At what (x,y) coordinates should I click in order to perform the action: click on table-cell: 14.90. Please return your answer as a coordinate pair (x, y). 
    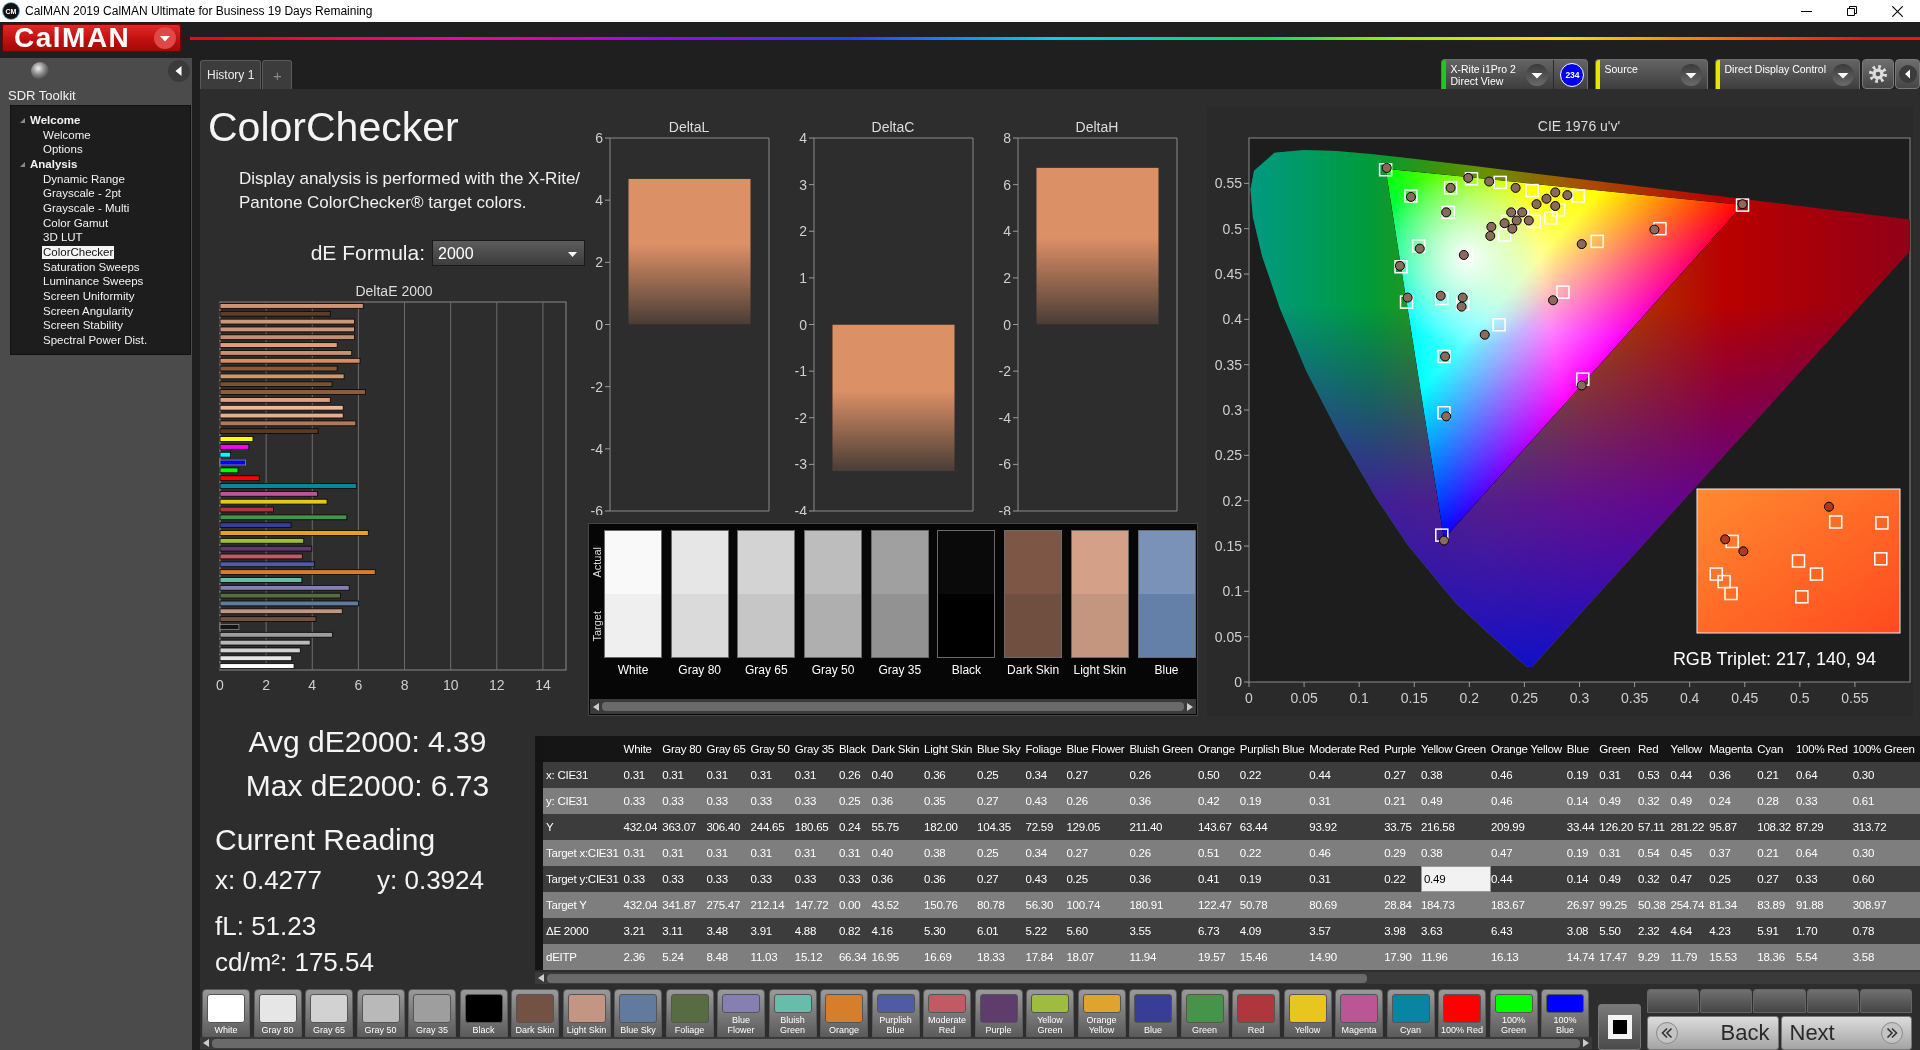
    Looking at the image, I should click on (1347, 957).